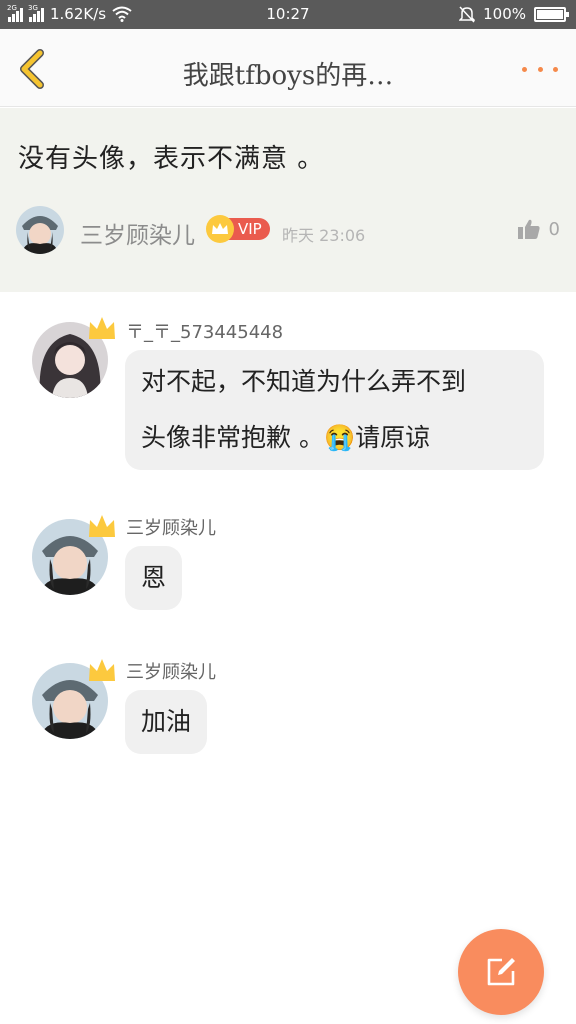  What do you see at coordinates (524, 69) in the screenshot?
I see `more-dots-icon` at bounding box center [524, 69].